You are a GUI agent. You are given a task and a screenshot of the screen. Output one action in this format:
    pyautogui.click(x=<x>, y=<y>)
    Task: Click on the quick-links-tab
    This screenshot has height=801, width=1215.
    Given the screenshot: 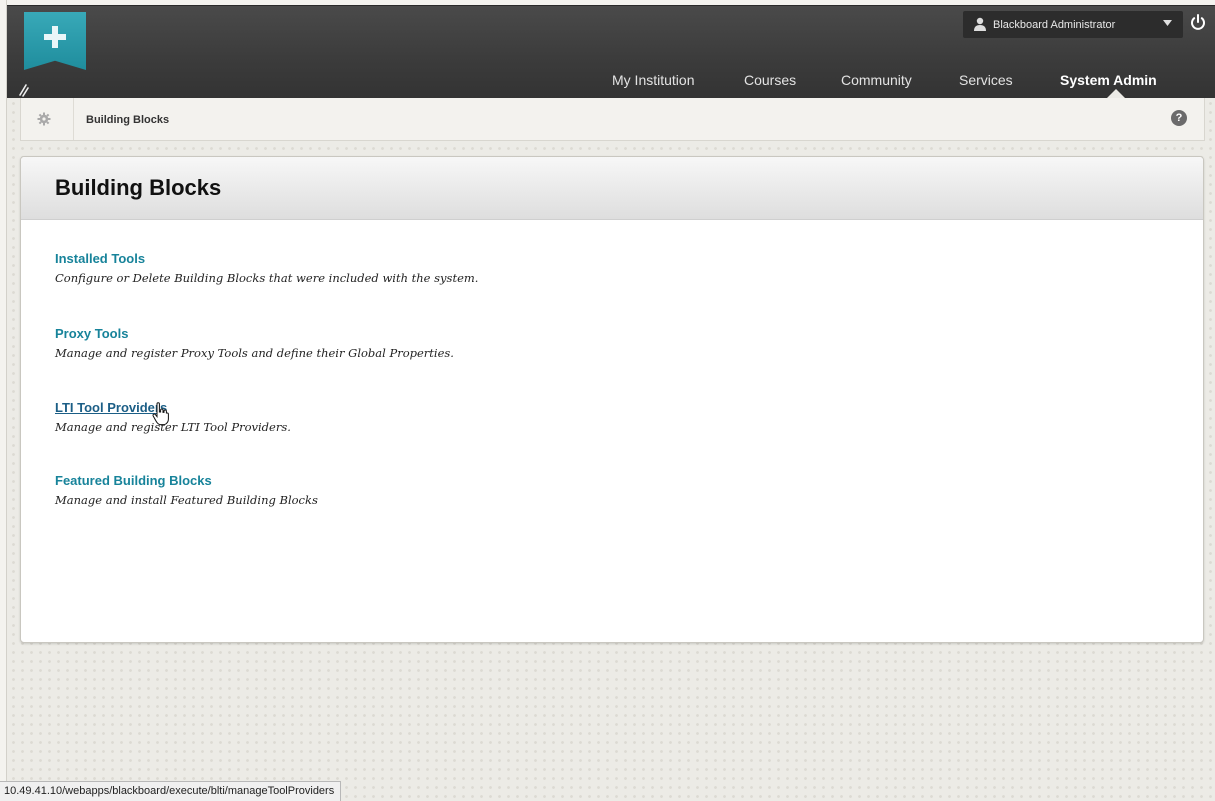 What is the action you would take?
    pyautogui.click(x=55, y=41)
    